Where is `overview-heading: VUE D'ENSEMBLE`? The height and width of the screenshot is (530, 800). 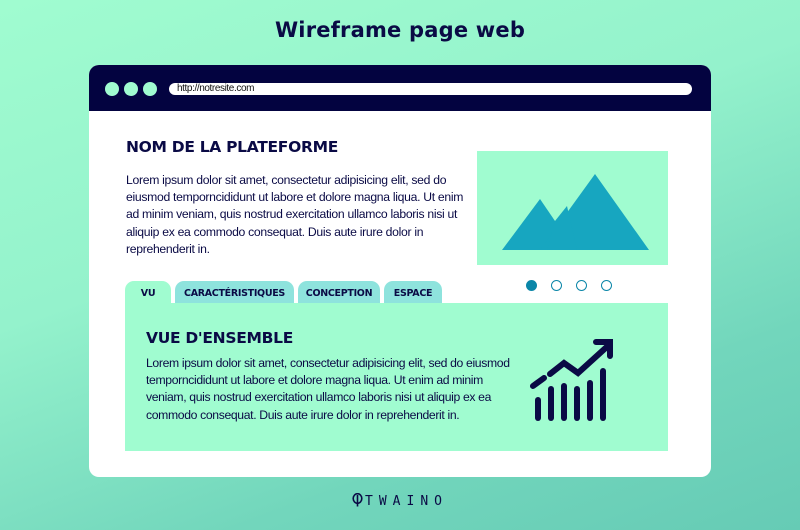
overview-heading: VUE D'ENSEMBLE is located at coordinates (219, 338).